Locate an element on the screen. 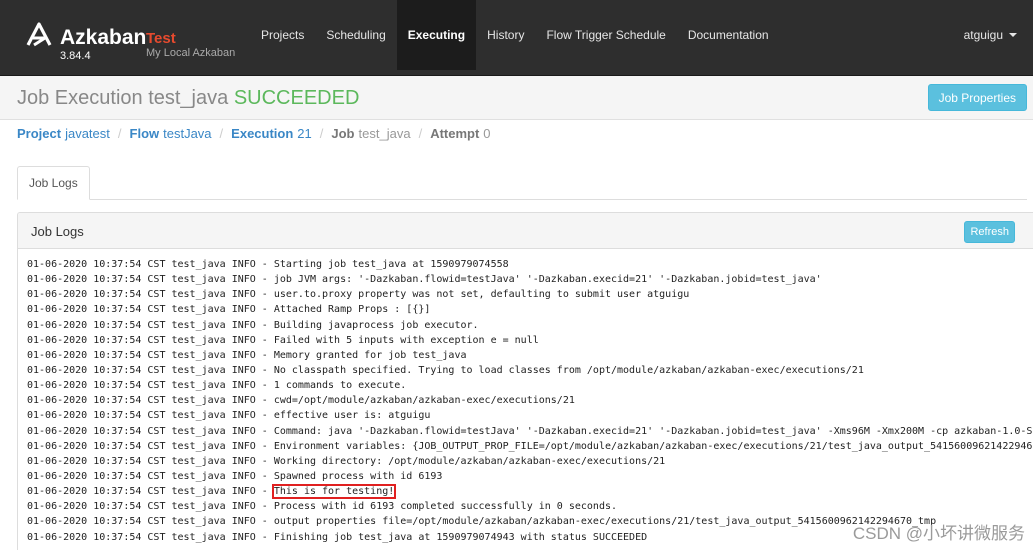 The height and width of the screenshot is (550, 1033). breadcrumb-execution: Execution 21 is located at coordinates (271, 133).